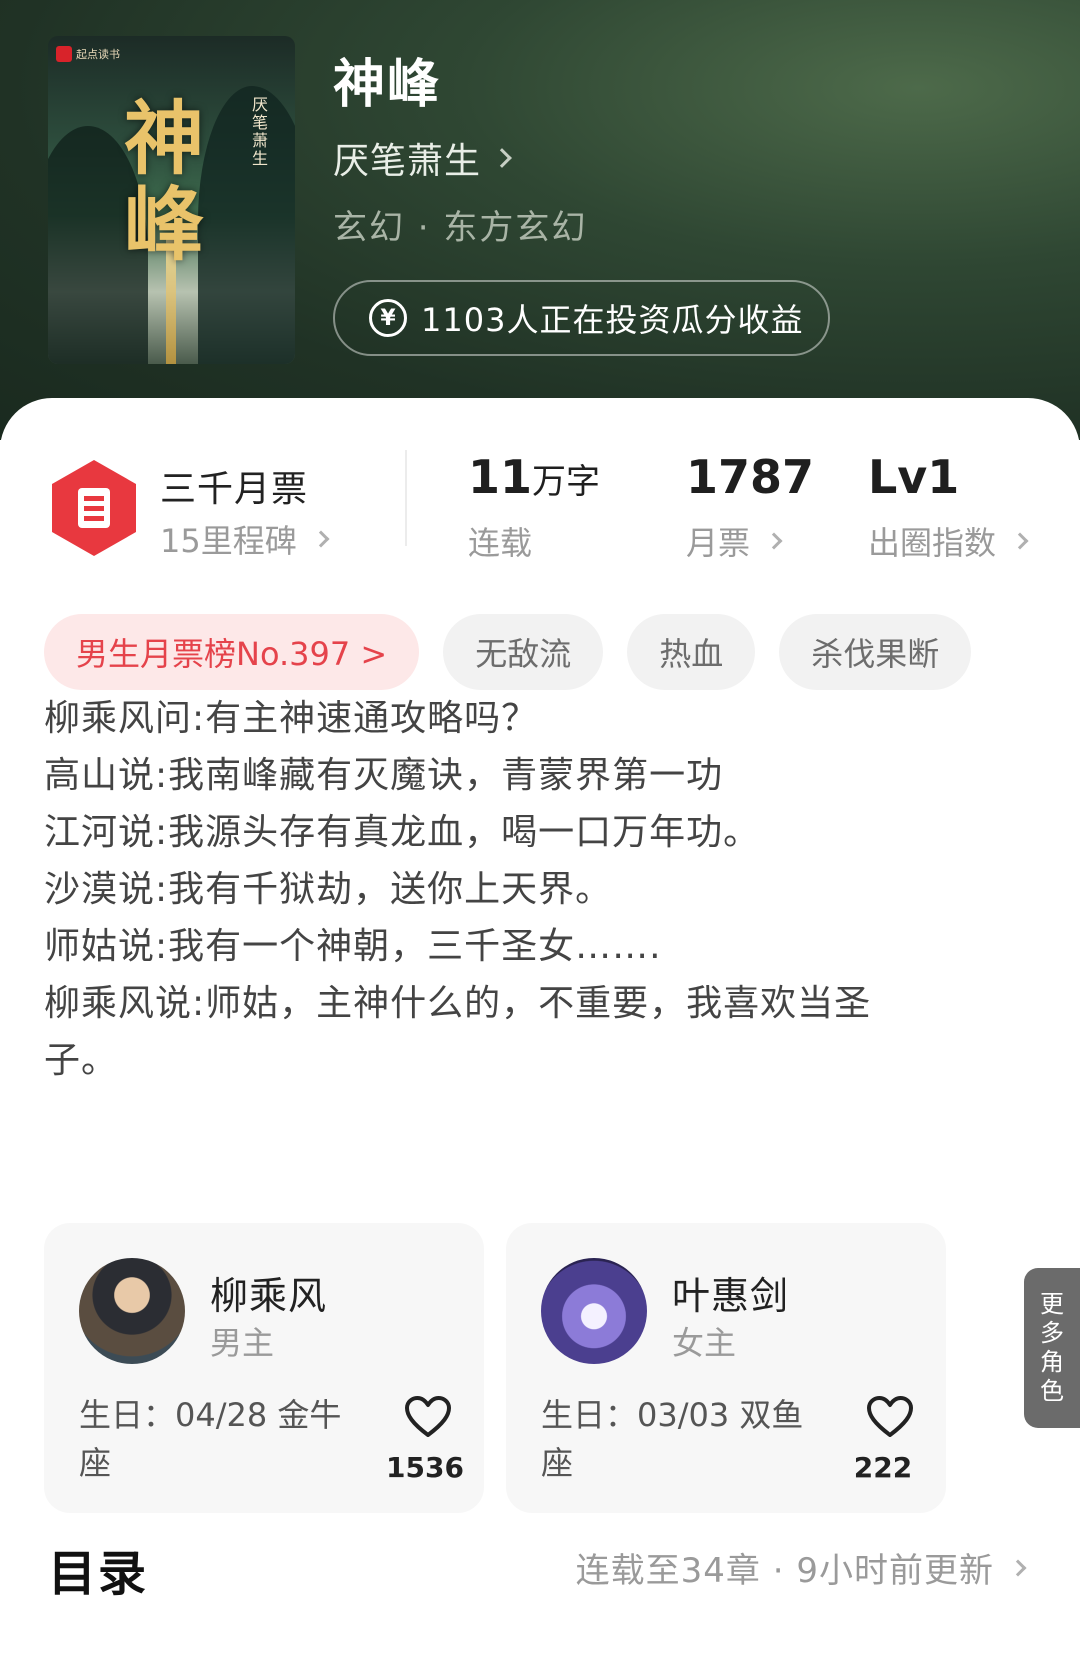  I want to click on invest-text: 1103人正在投资瓜分收益, so click(612, 320).